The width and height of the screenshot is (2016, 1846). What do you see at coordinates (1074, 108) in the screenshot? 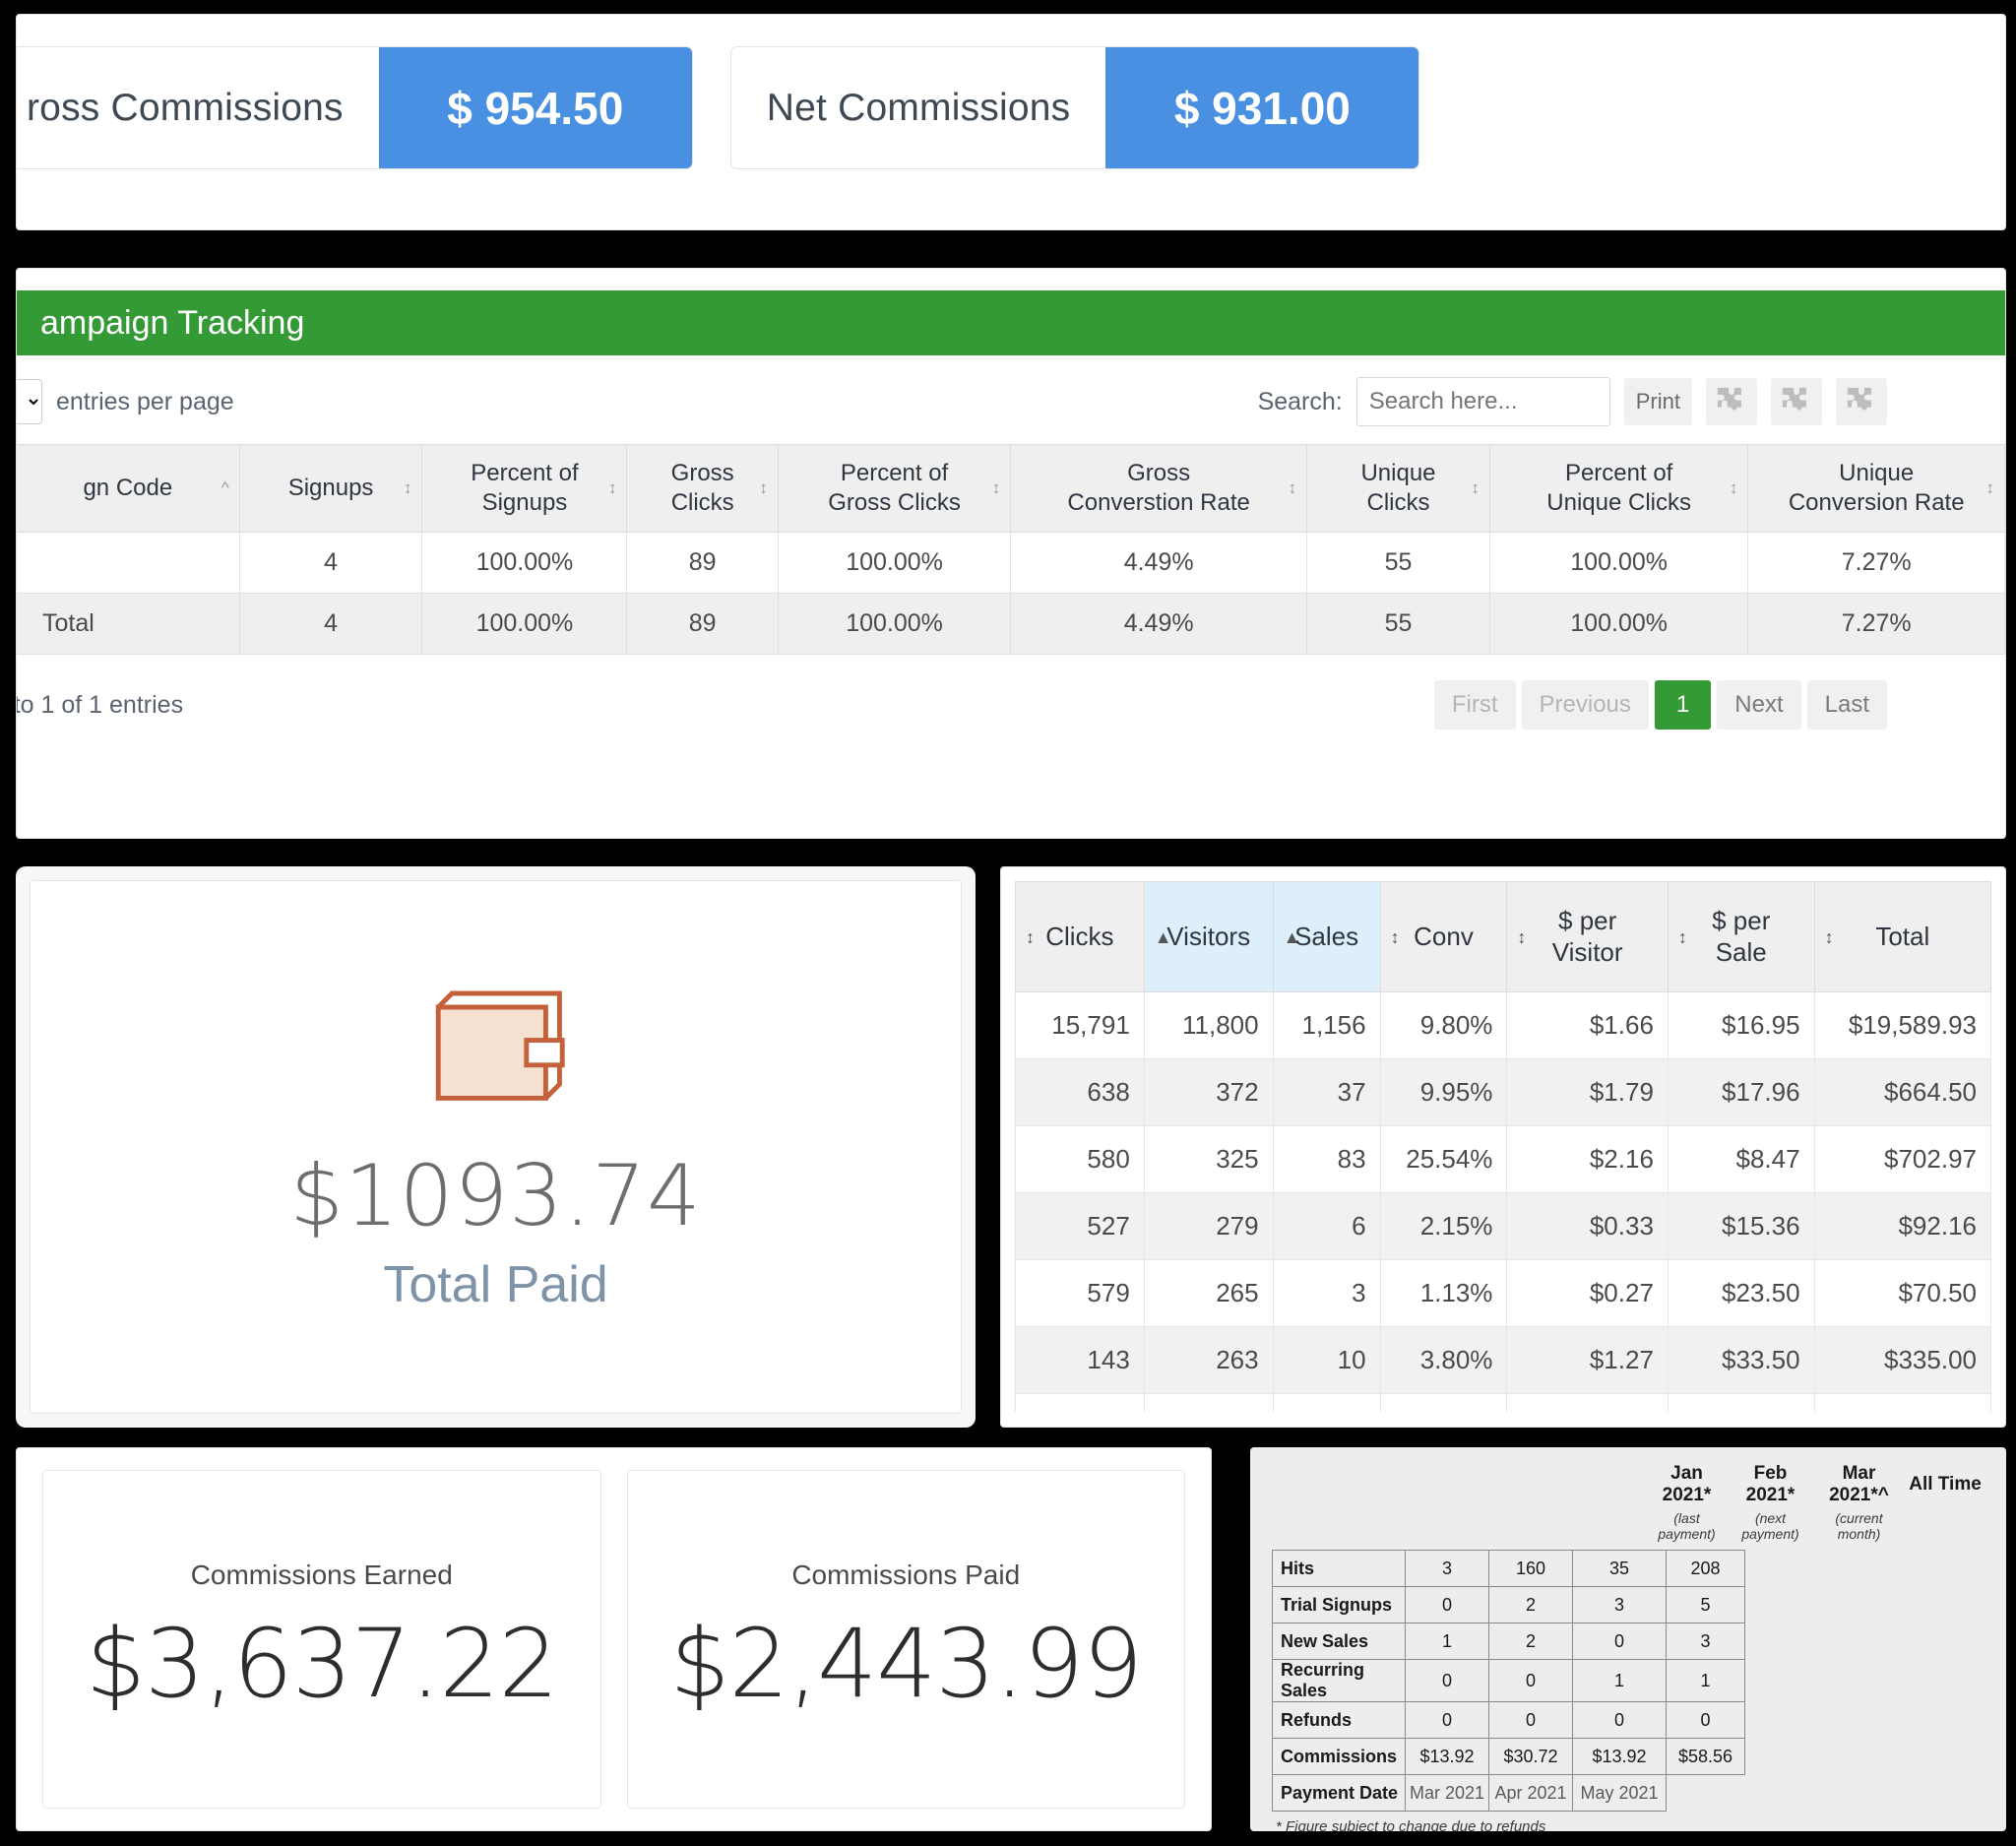
I see `net-commissions-pill: Net Commissions $ 931.00` at bounding box center [1074, 108].